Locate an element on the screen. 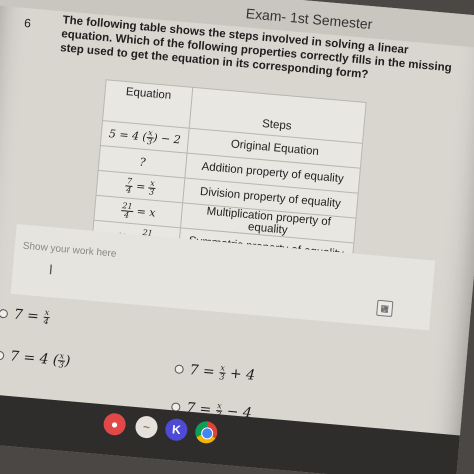  fraction: 74 is located at coordinates (129, 185).